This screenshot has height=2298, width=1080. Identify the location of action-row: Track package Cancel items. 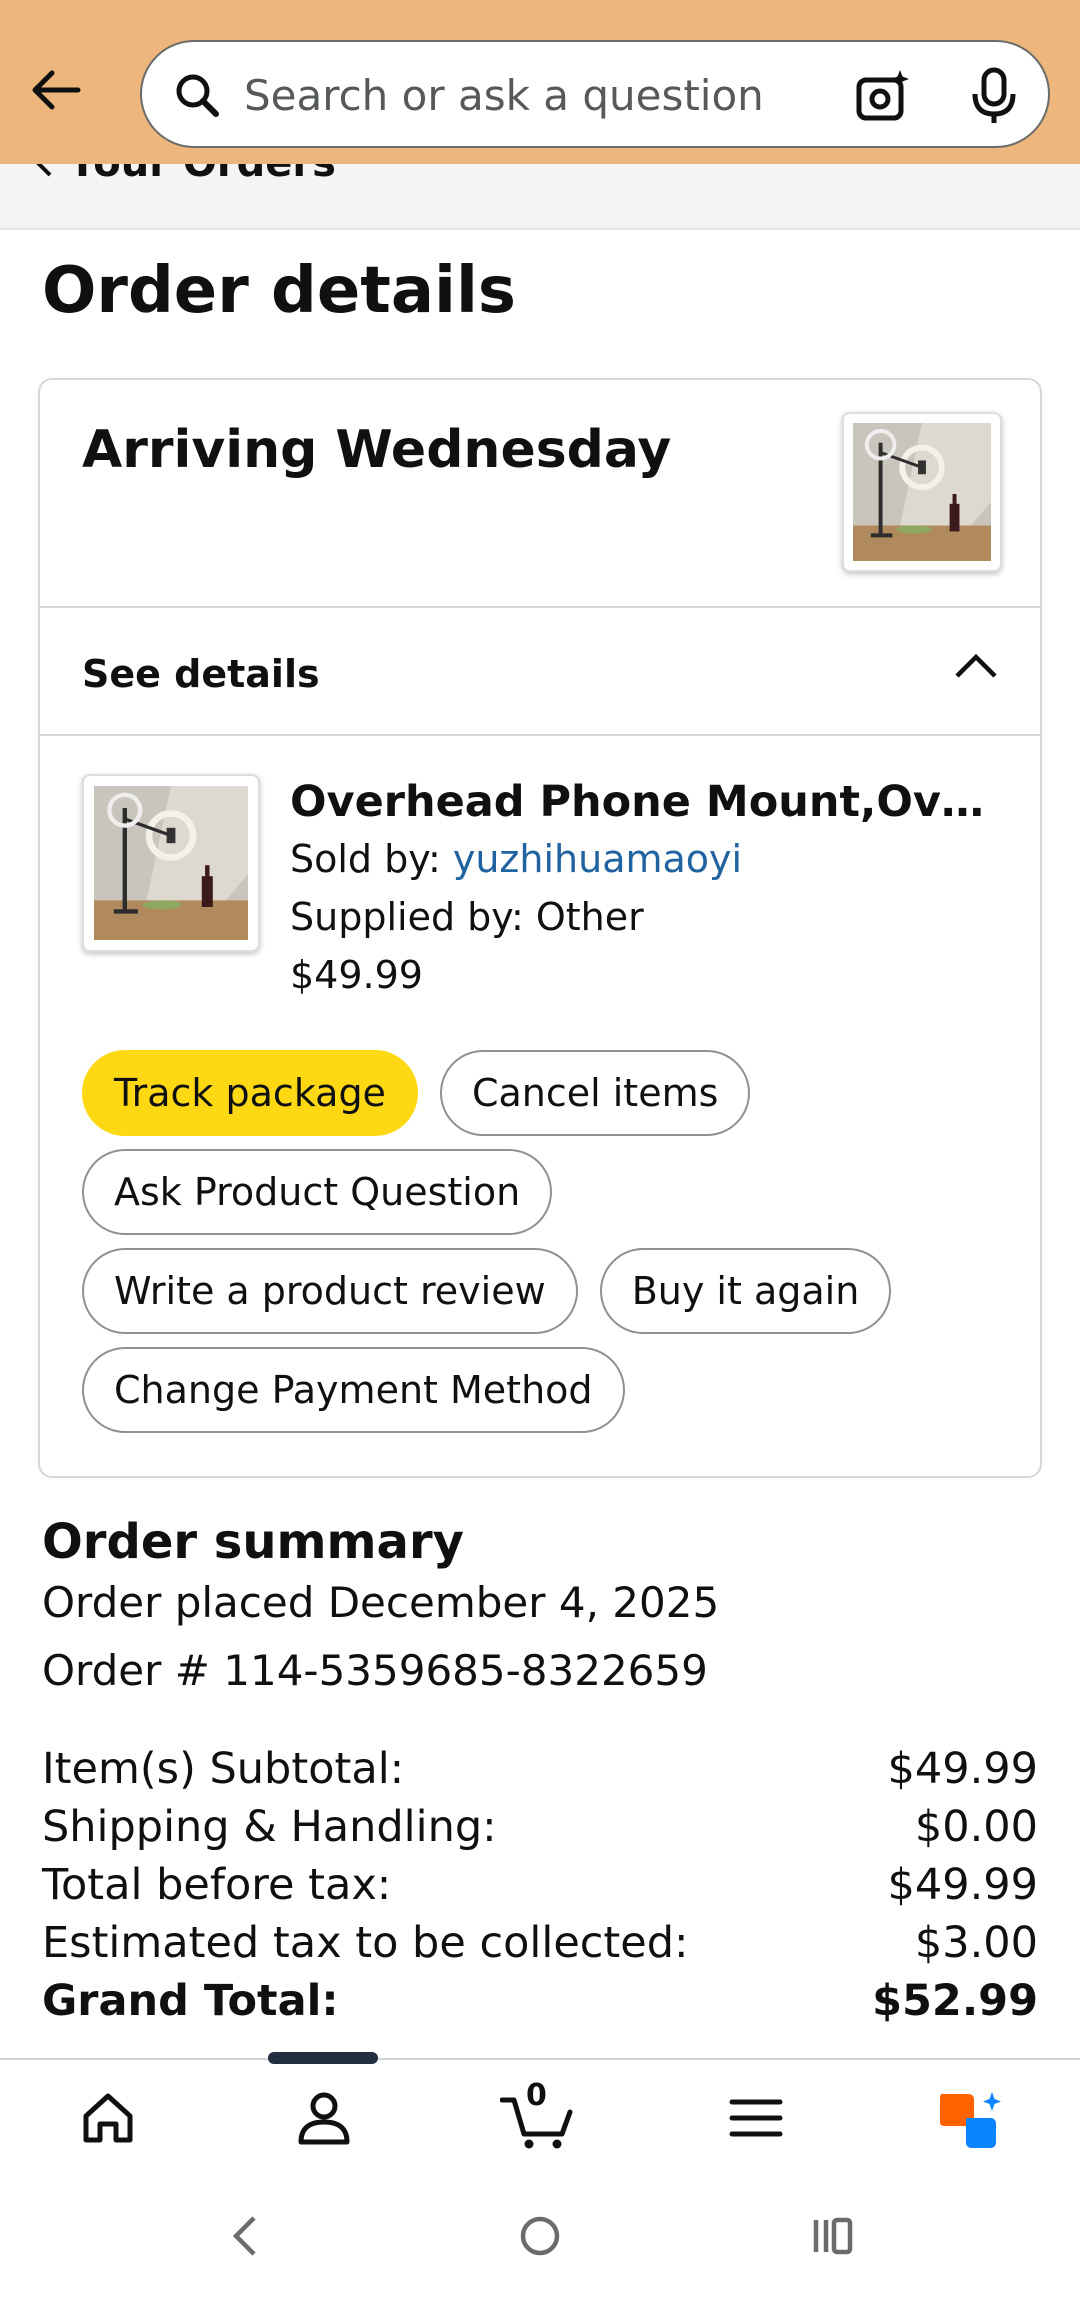
(416, 1093).